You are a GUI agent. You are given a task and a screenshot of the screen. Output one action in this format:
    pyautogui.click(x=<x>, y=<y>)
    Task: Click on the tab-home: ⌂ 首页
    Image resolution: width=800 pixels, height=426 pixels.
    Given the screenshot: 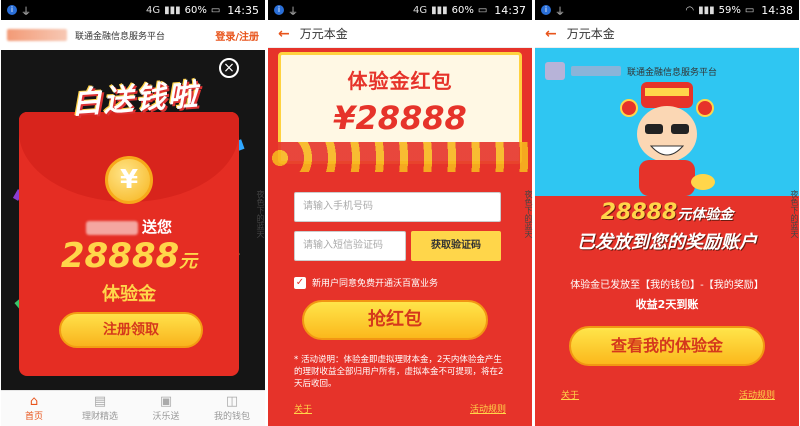 What is the action you would take?
    pyautogui.click(x=34, y=408)
    